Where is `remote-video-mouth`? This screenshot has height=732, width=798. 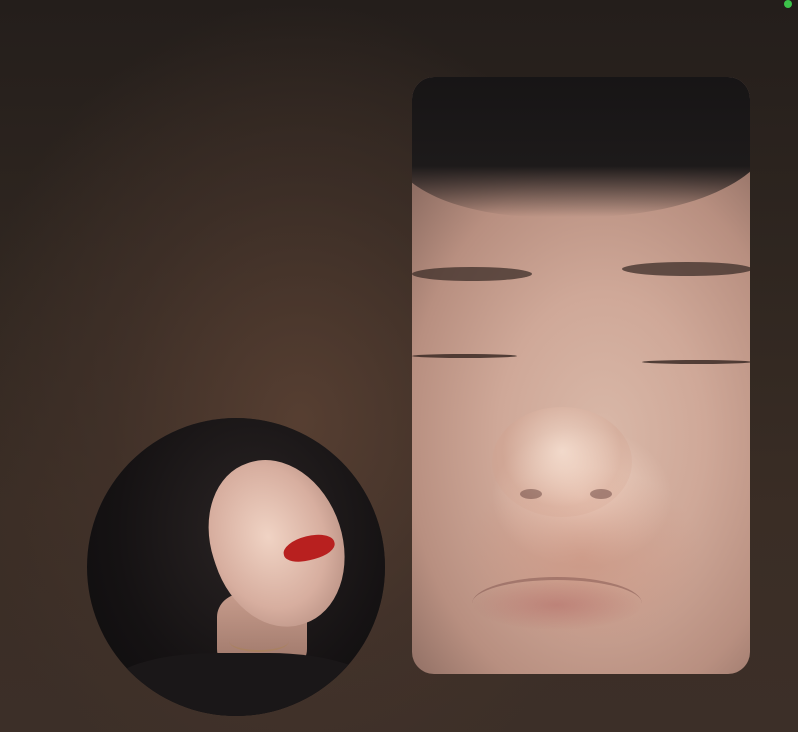 remote-video-mouth is located at coordinates (557, 603).